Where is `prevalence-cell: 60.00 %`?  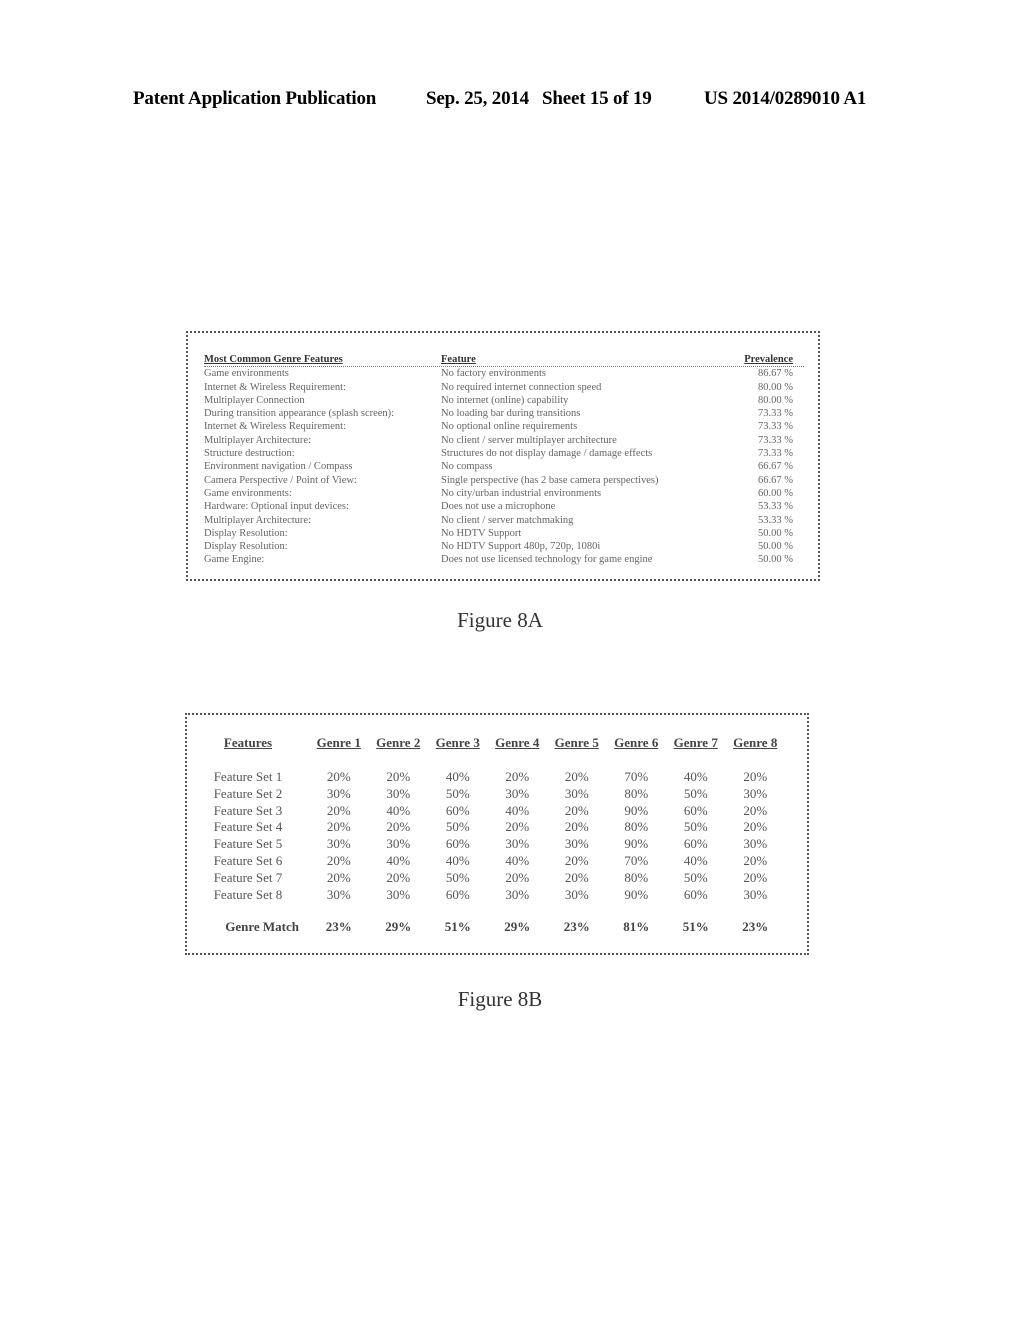
prevalence-cell: 60.00 % is located at coordinates (775, 493).